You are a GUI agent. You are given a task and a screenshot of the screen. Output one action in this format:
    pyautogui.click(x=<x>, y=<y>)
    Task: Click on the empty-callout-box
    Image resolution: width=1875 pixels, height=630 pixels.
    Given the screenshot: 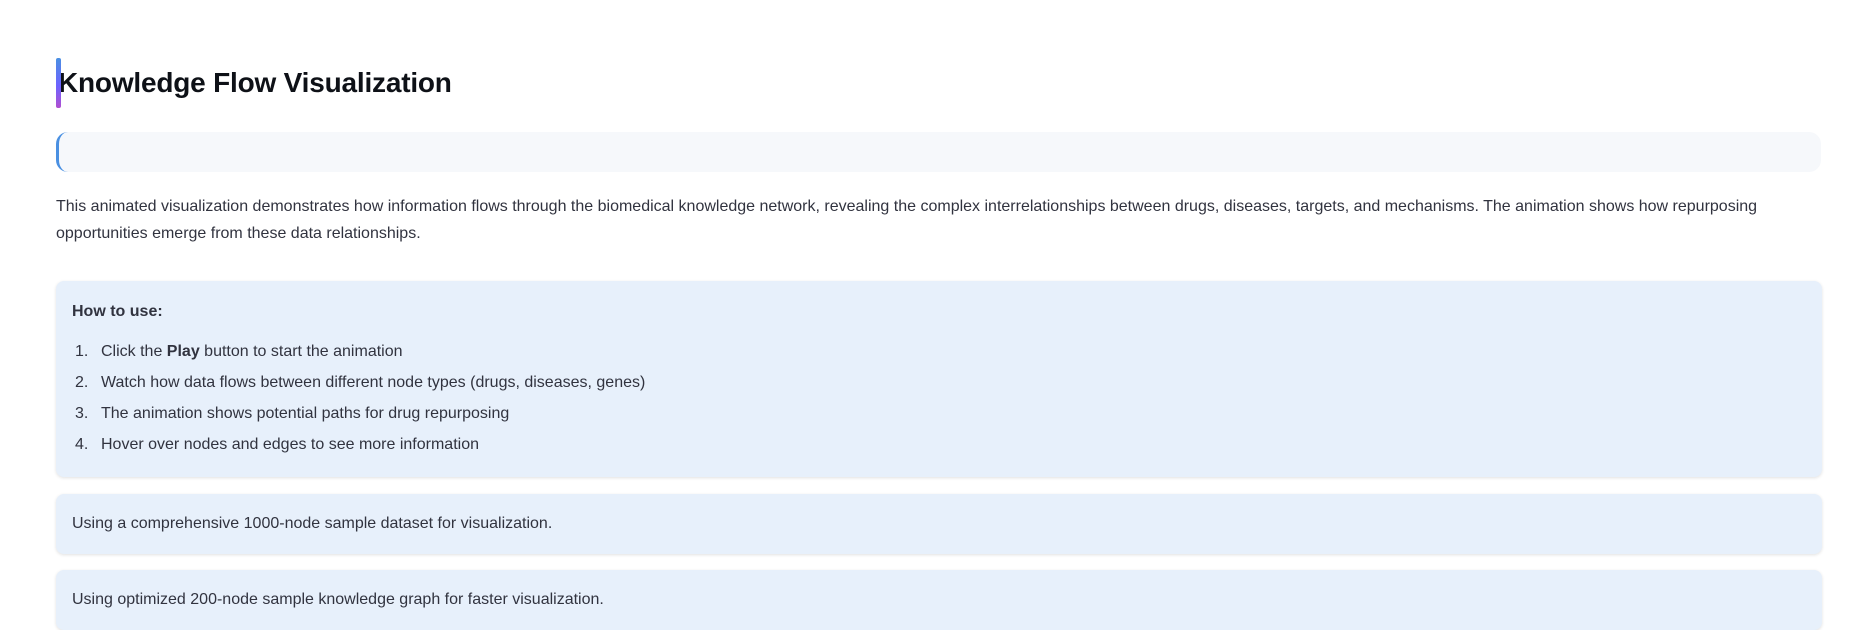 What is the action you would take?
    pyautogui.click(x=938, y=152)
    